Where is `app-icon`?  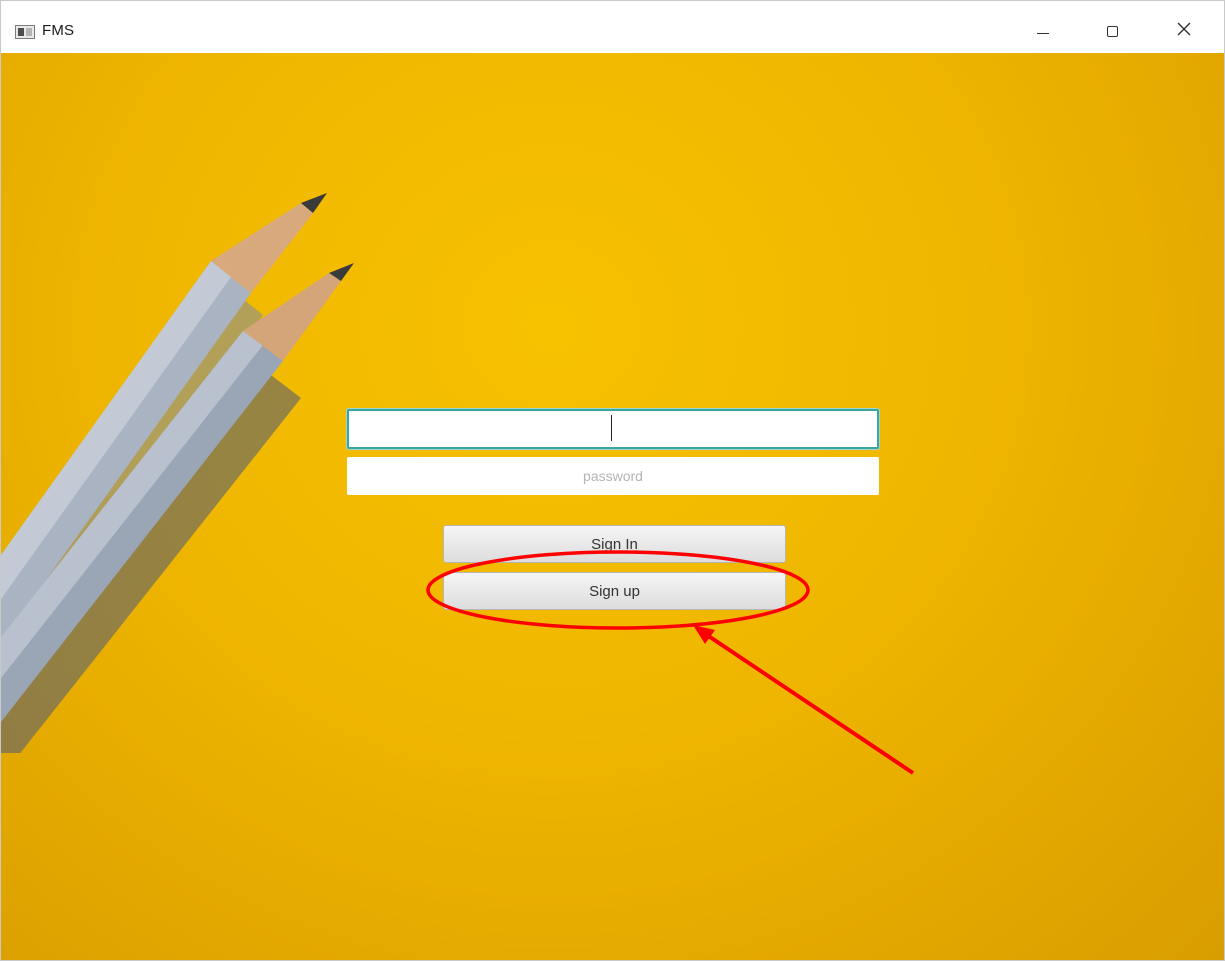
app-icon is located at coordinates (25, 32).